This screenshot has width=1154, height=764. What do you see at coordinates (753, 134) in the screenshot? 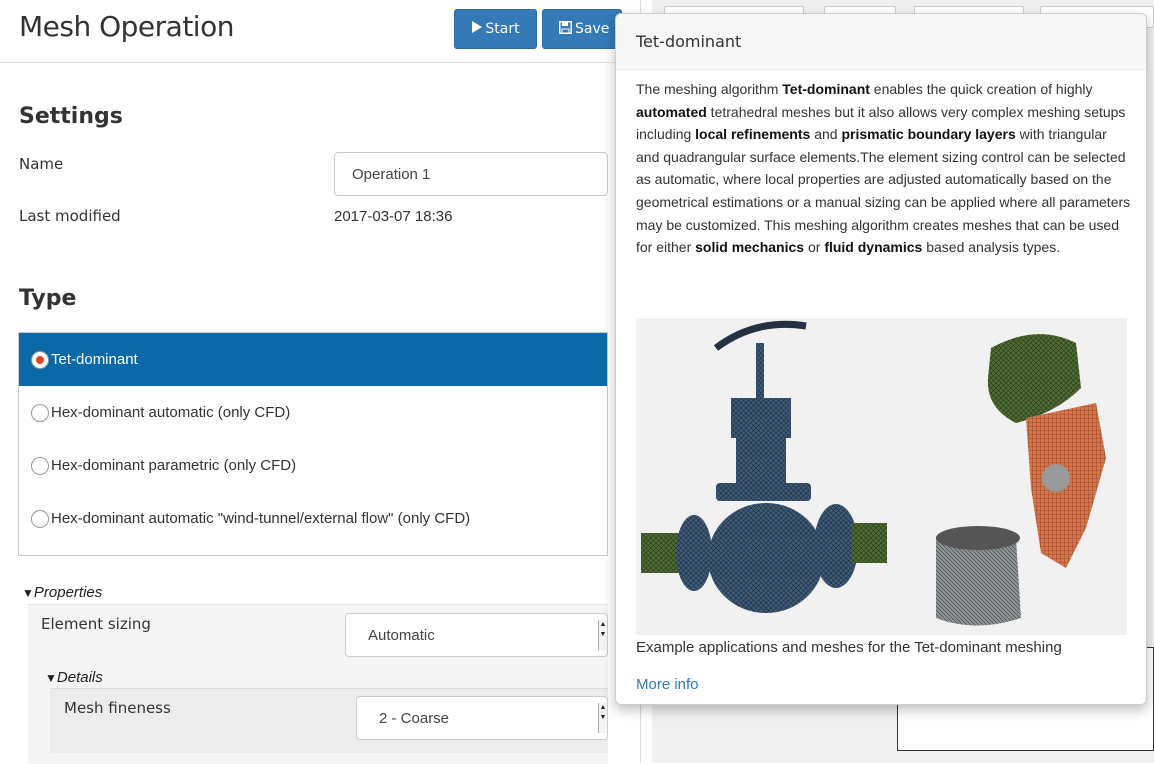
I see `popover-emphasis: local refinements` at bounding box center [753, 134].